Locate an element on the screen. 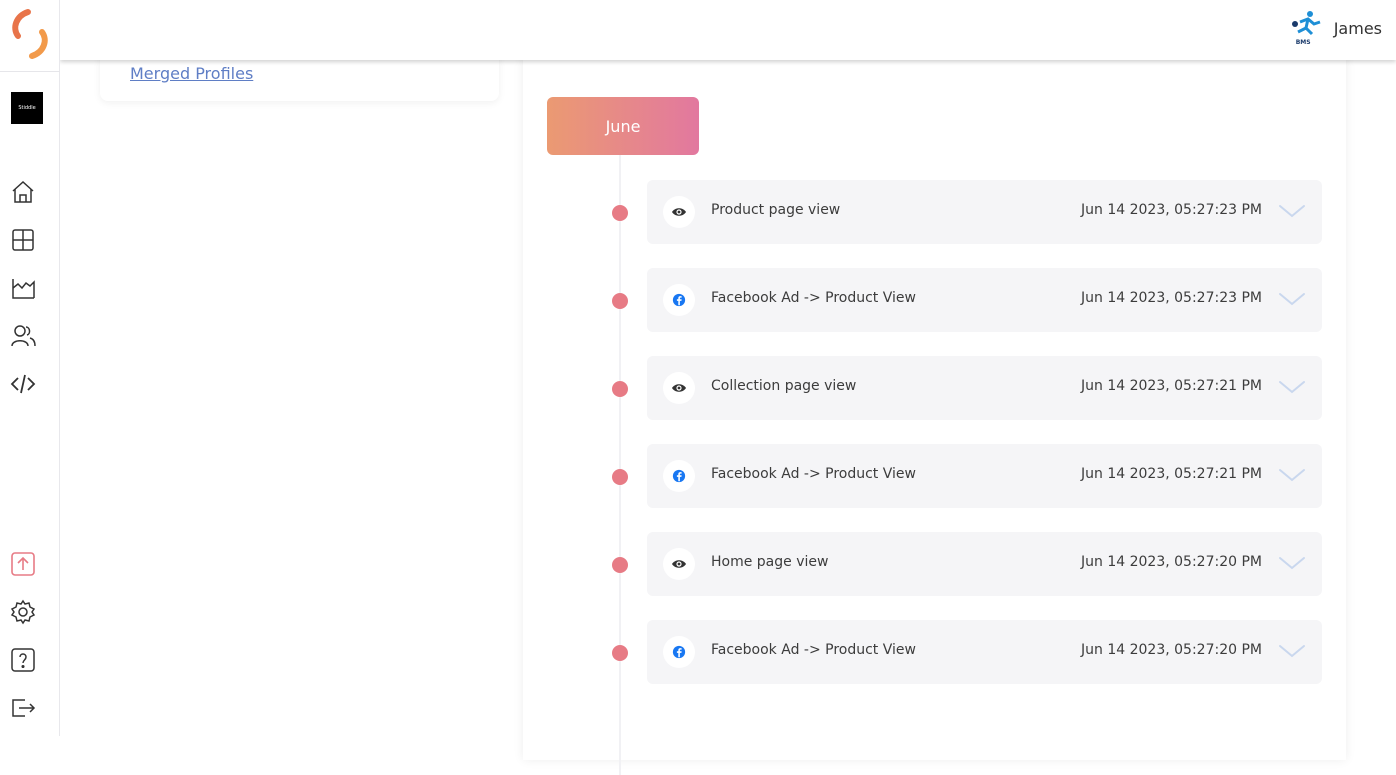  code-icon is located at coordinates (23, 384).